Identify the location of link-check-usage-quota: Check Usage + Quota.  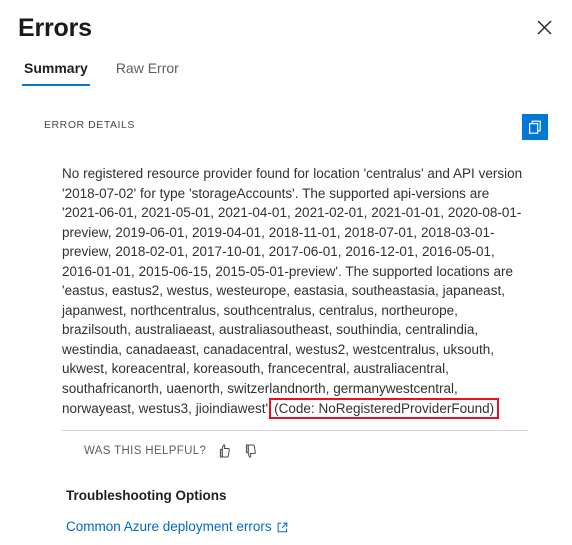
(140, 543).